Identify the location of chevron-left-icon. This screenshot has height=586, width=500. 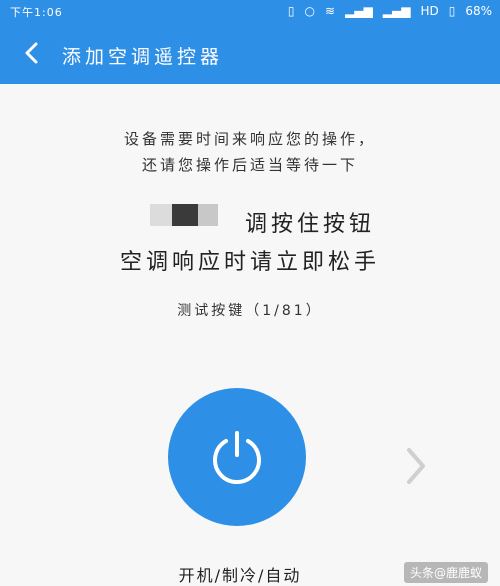
(31, 53).